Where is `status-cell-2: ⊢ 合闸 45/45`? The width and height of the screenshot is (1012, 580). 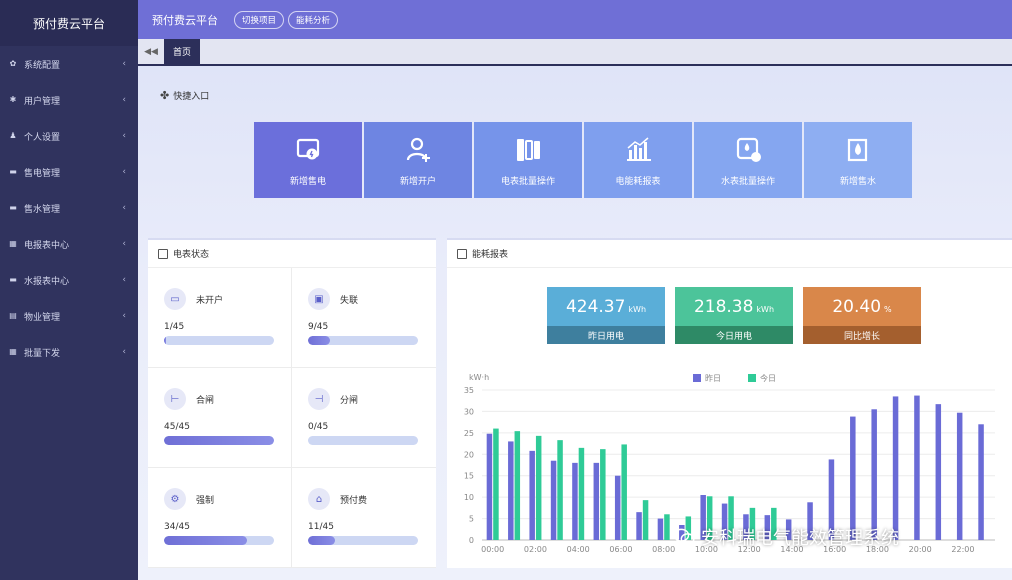
status-cell-2: ⊢ 合闸 45/45 is located at coordinates (220, 418).